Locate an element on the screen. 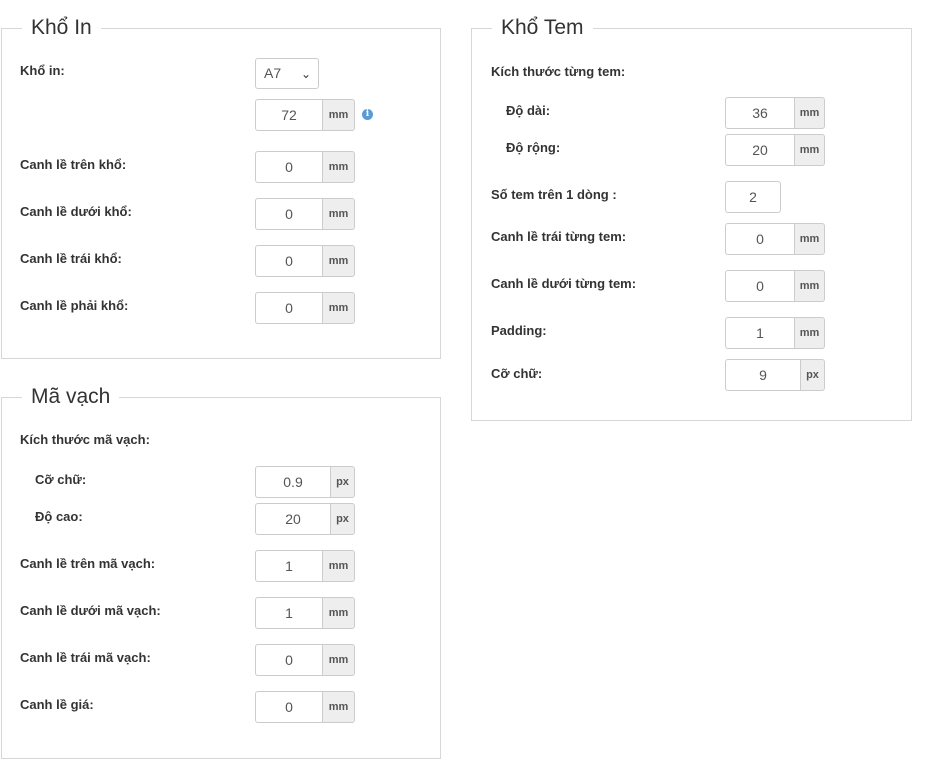 This screenshot has height=759, width=925. barcode-margin-left-input: 0 is located at coordinates (289, 660).